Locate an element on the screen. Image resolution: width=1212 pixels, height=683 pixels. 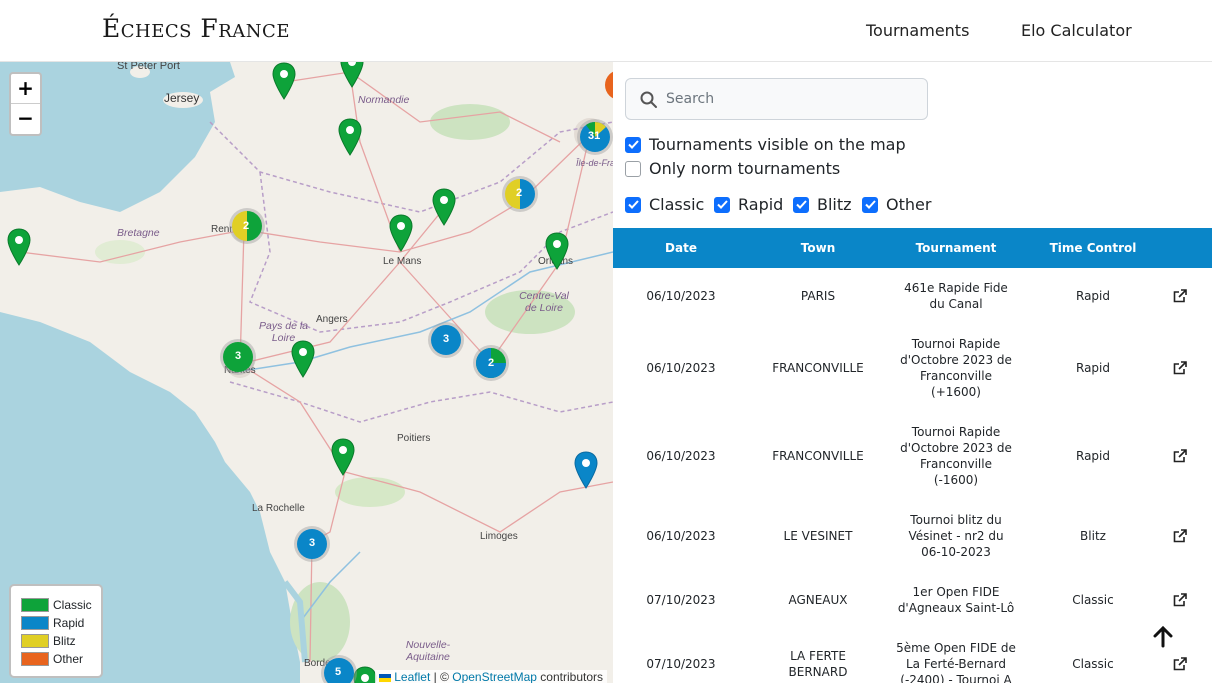
cell-line: Tournoi Rapide is located at coordinates (956, 432).